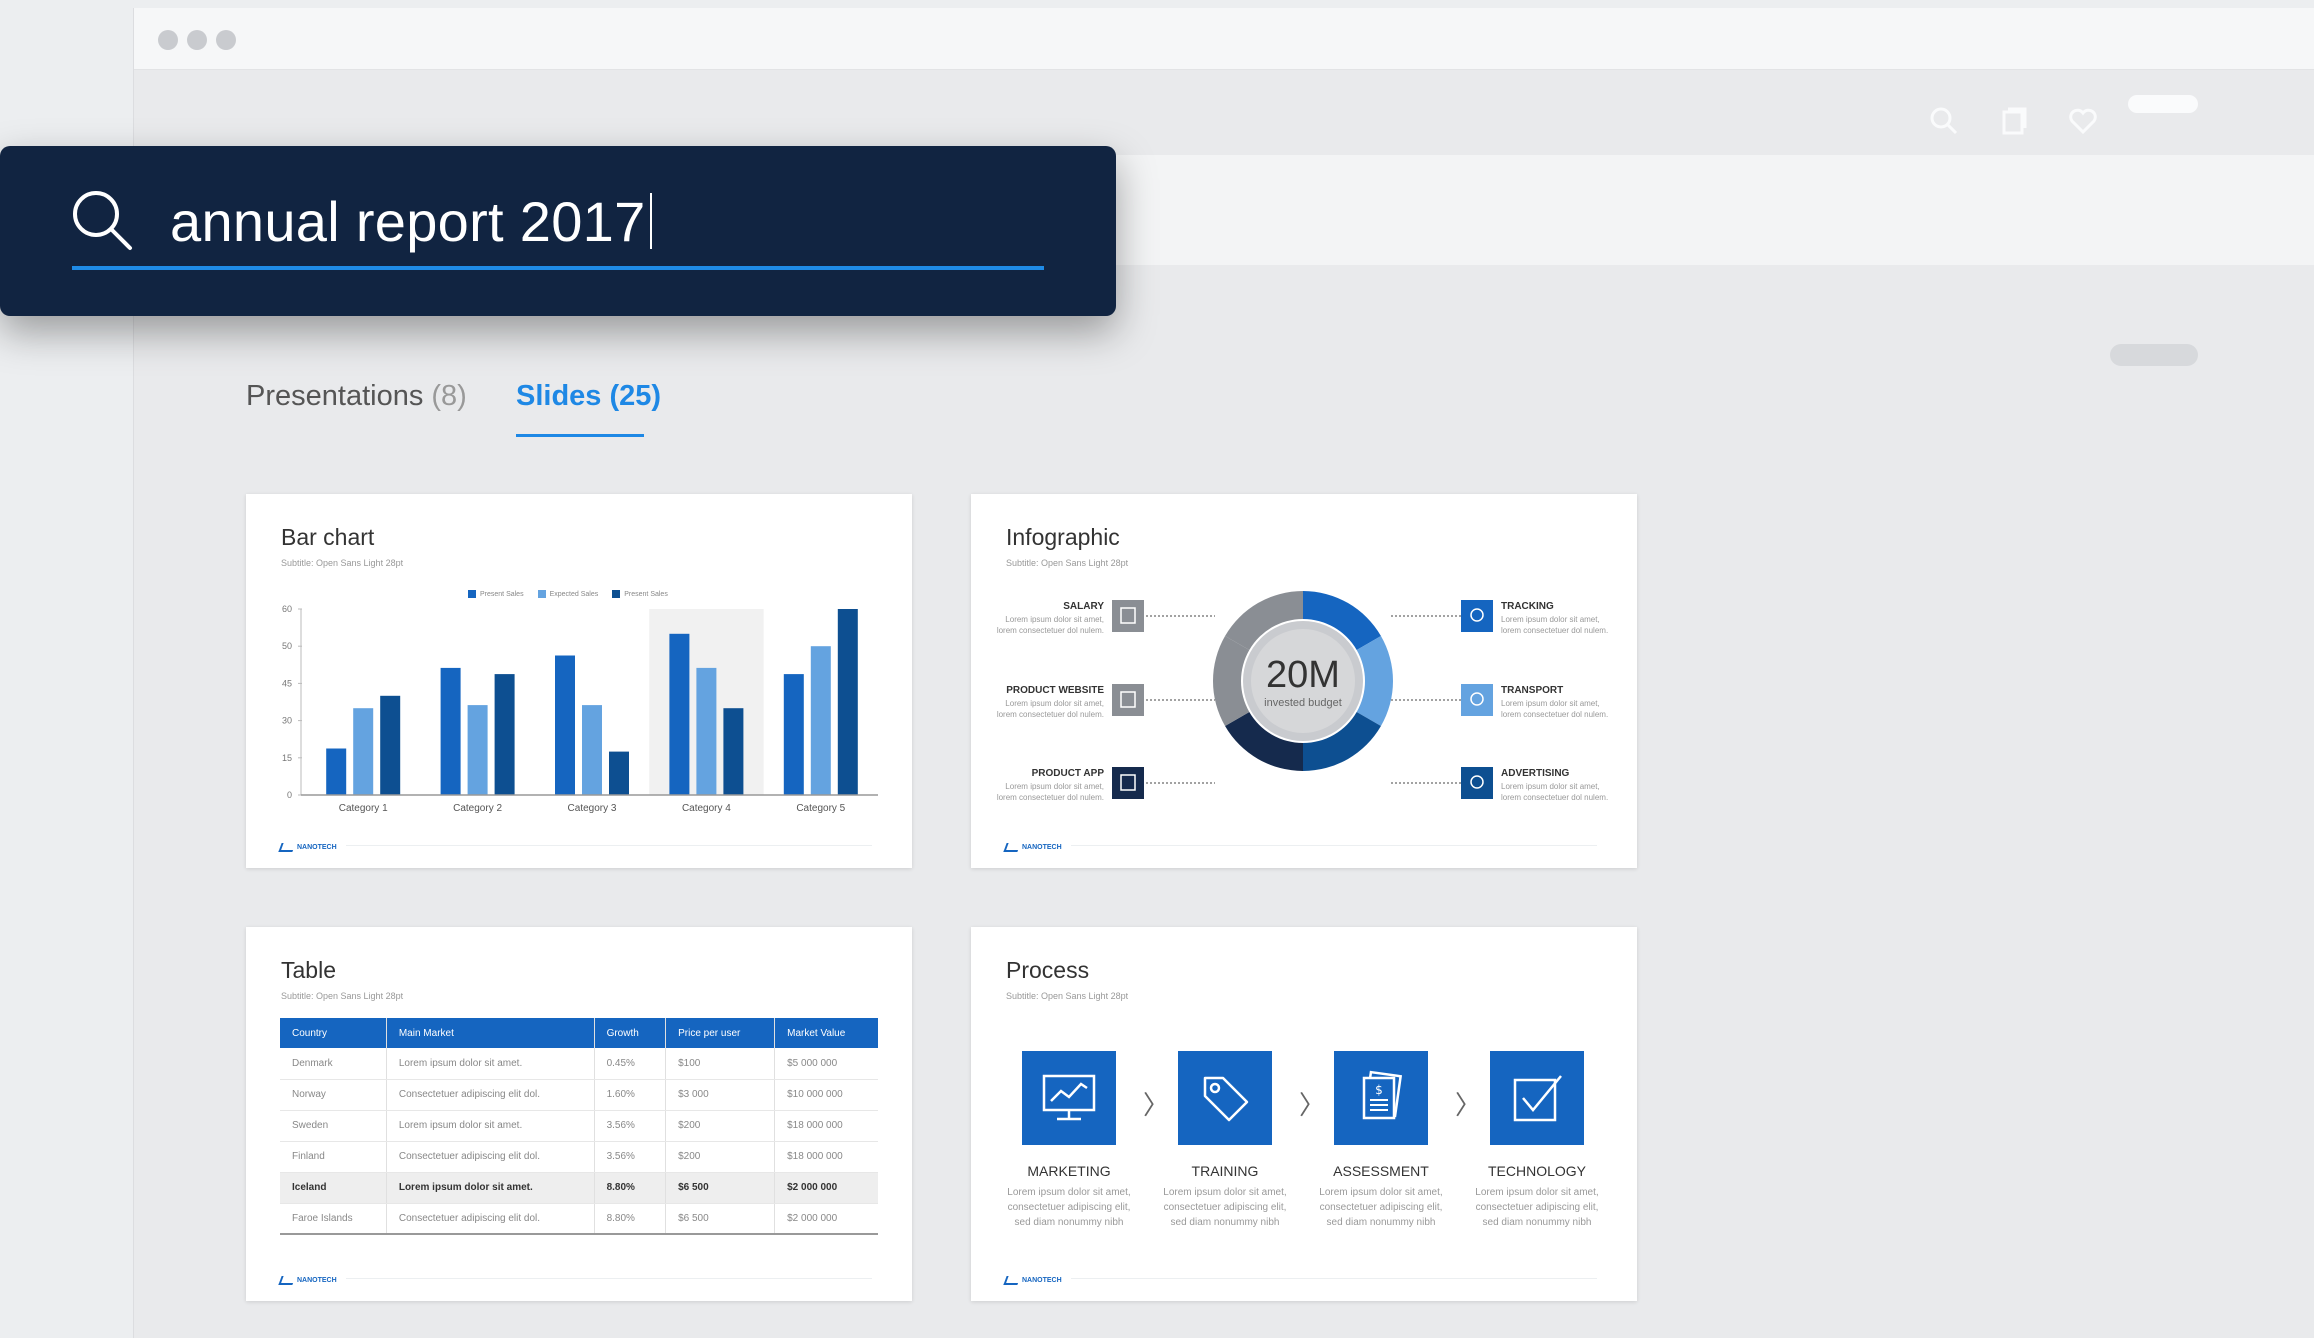  I want to click on x-tick-label: Category 3, so click(592, 808).